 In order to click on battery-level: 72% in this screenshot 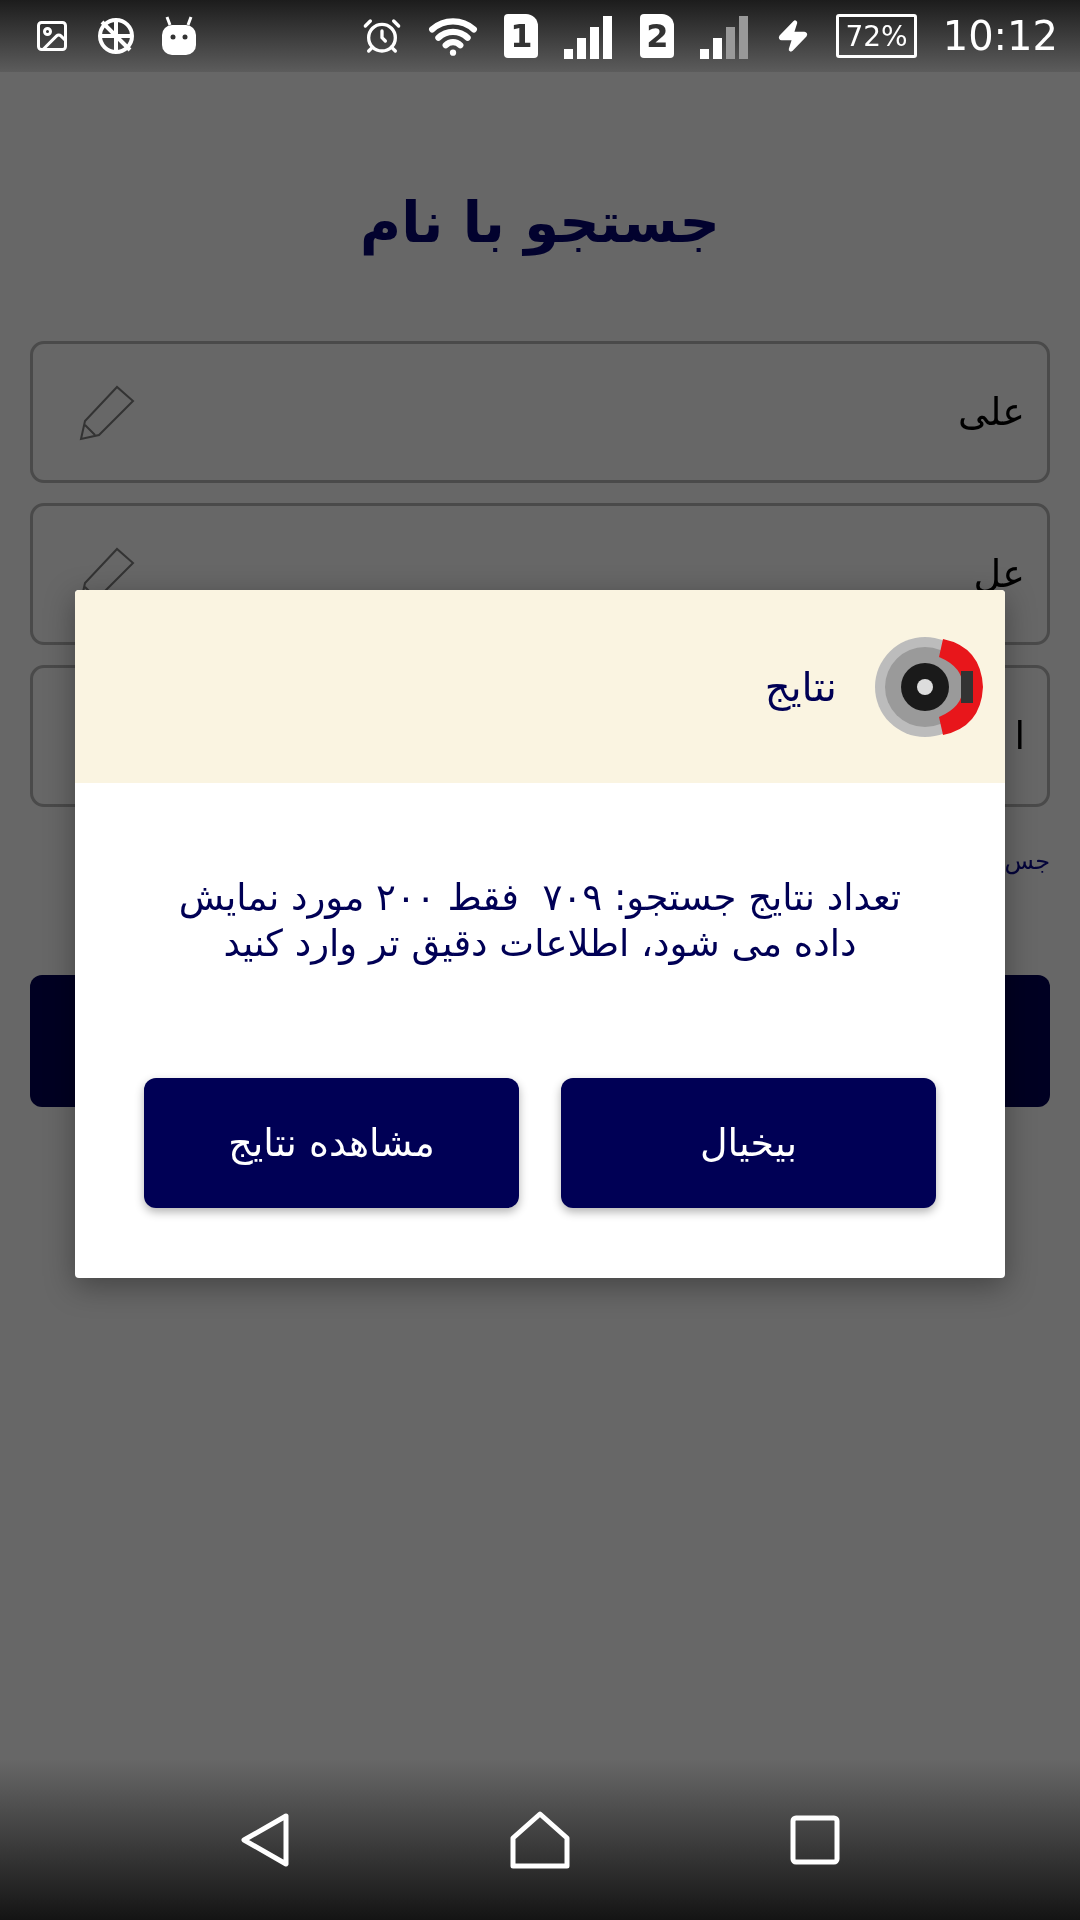, I will do `click(876, 36)`.